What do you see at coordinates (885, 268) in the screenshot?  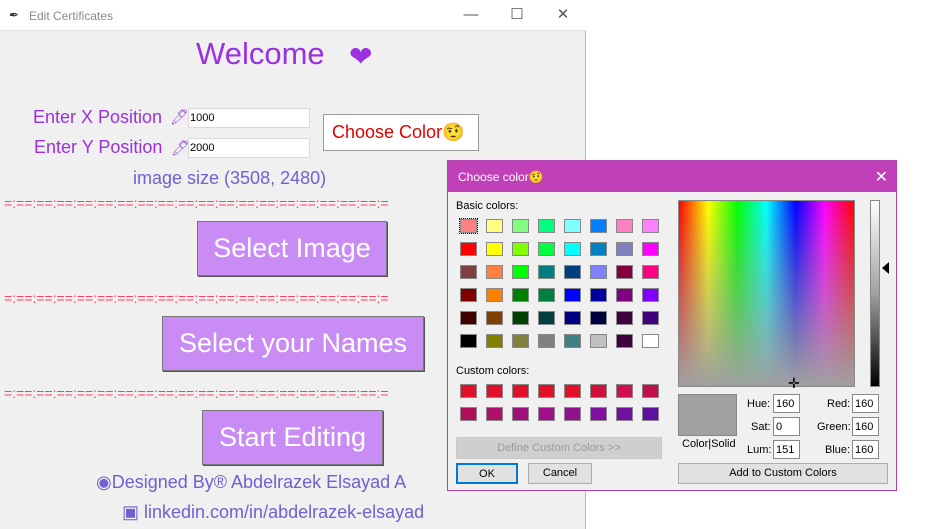 I see `luminance-arrow-icon` at bounding box center [885, 268].